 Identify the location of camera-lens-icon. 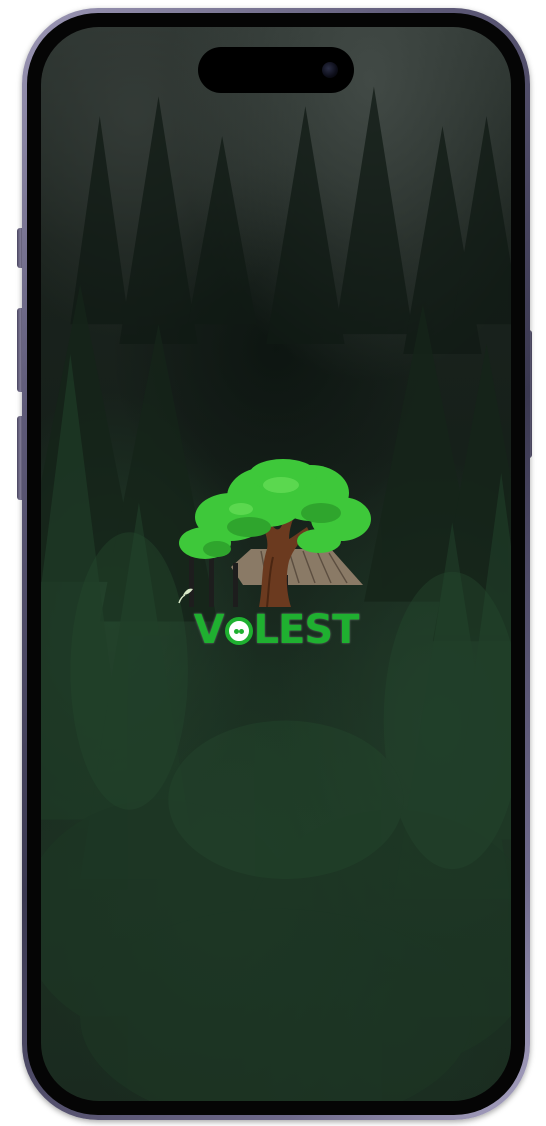
(330, 70).